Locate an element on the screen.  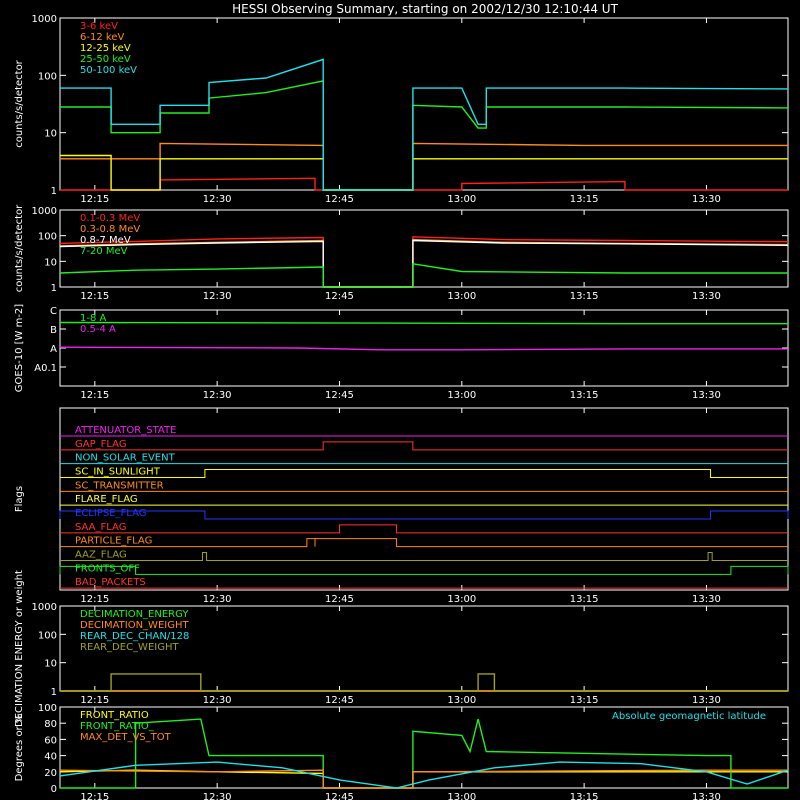
y-tick-label: A0.1 is located at coordinates (45, 368).